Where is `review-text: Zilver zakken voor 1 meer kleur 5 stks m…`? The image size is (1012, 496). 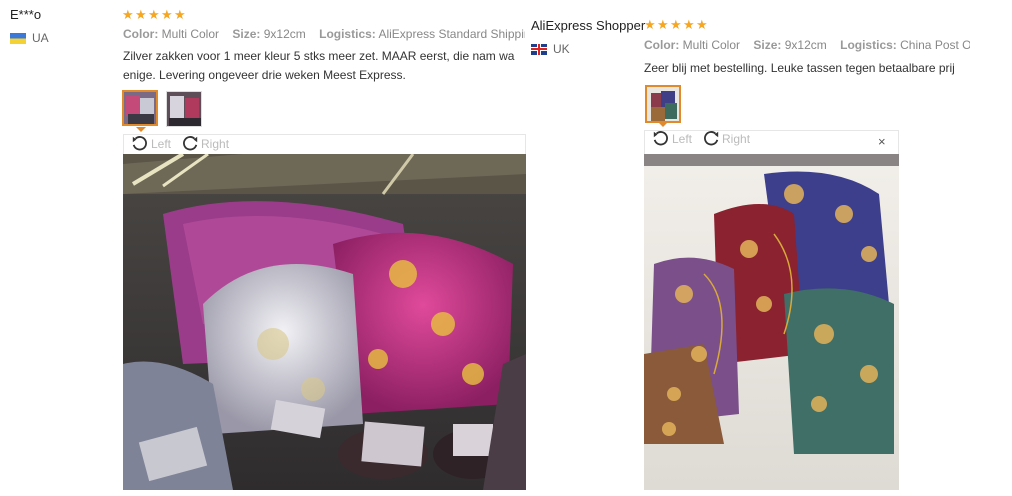 review-text: Zilver zakken voor 1 meer kleur 5 stks m… is located at coordinates (325, 66).